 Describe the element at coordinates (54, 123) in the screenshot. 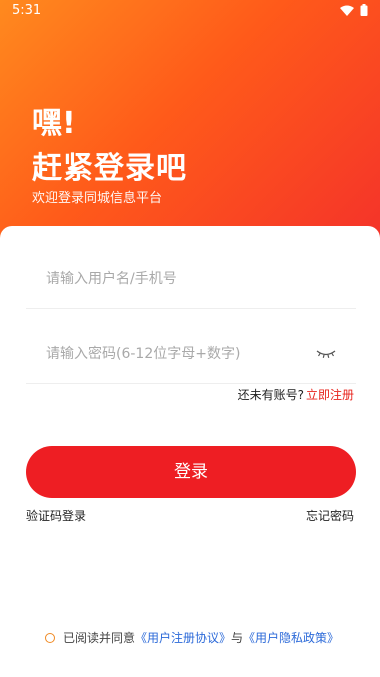

I see `greeting-text: 嘿!` at that location.